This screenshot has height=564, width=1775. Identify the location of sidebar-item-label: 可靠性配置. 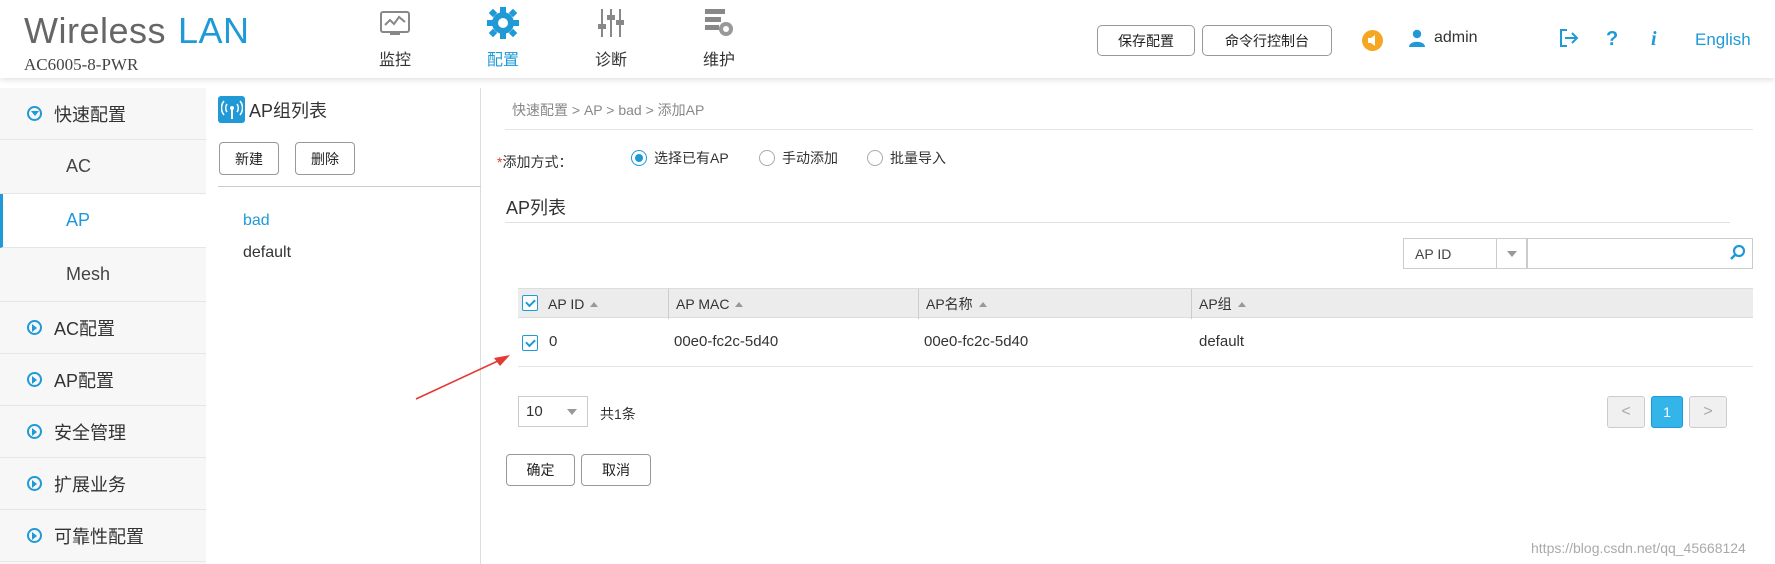
(99, 536).